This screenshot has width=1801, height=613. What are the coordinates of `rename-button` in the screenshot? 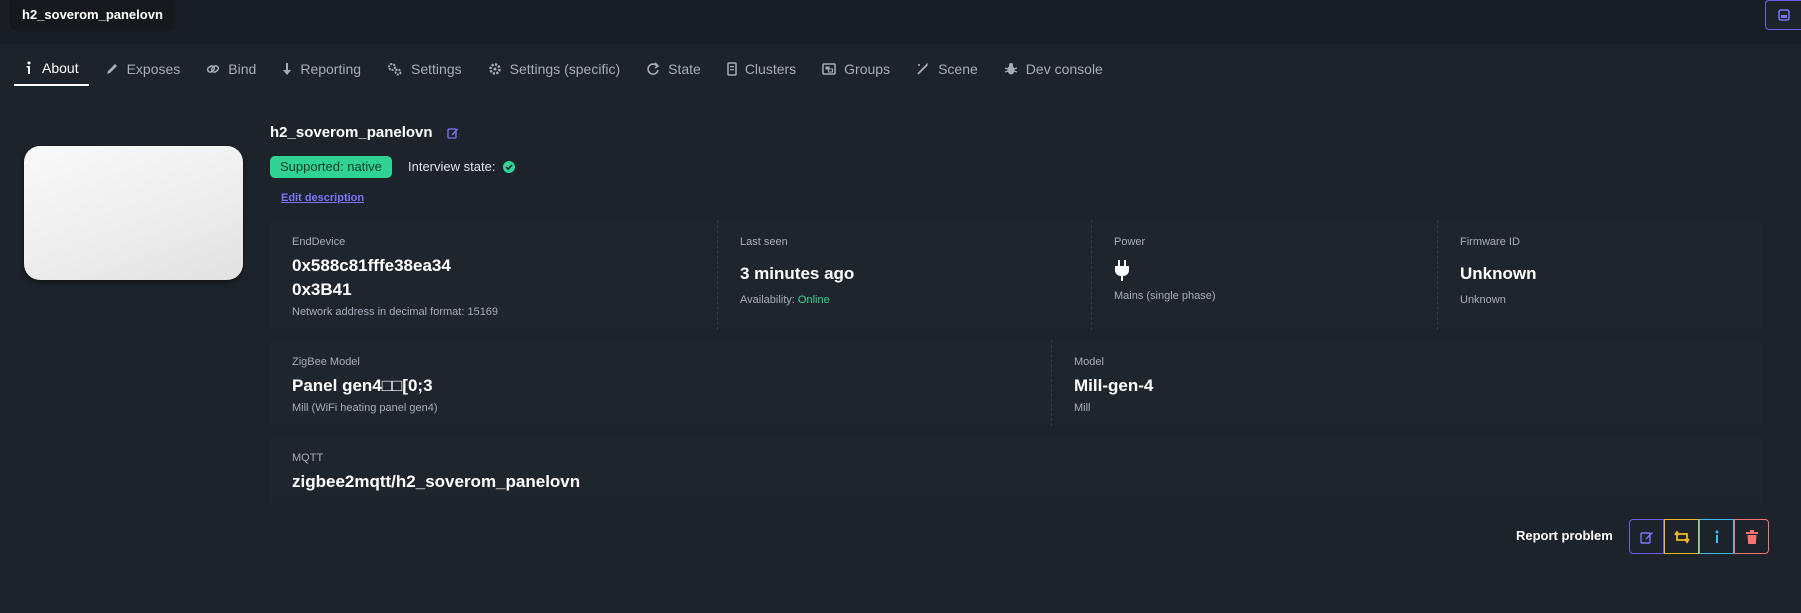 It's located at (452, 133).